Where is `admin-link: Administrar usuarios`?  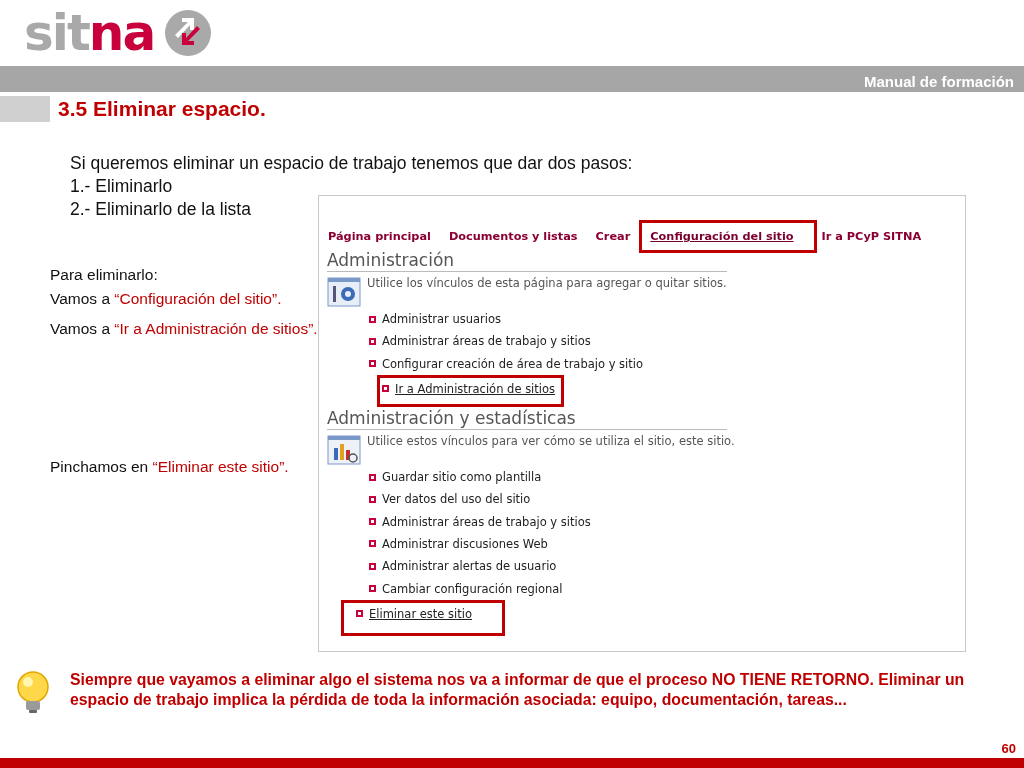
admin-link: Administrar usuarios is located at coordinates (442, 319).